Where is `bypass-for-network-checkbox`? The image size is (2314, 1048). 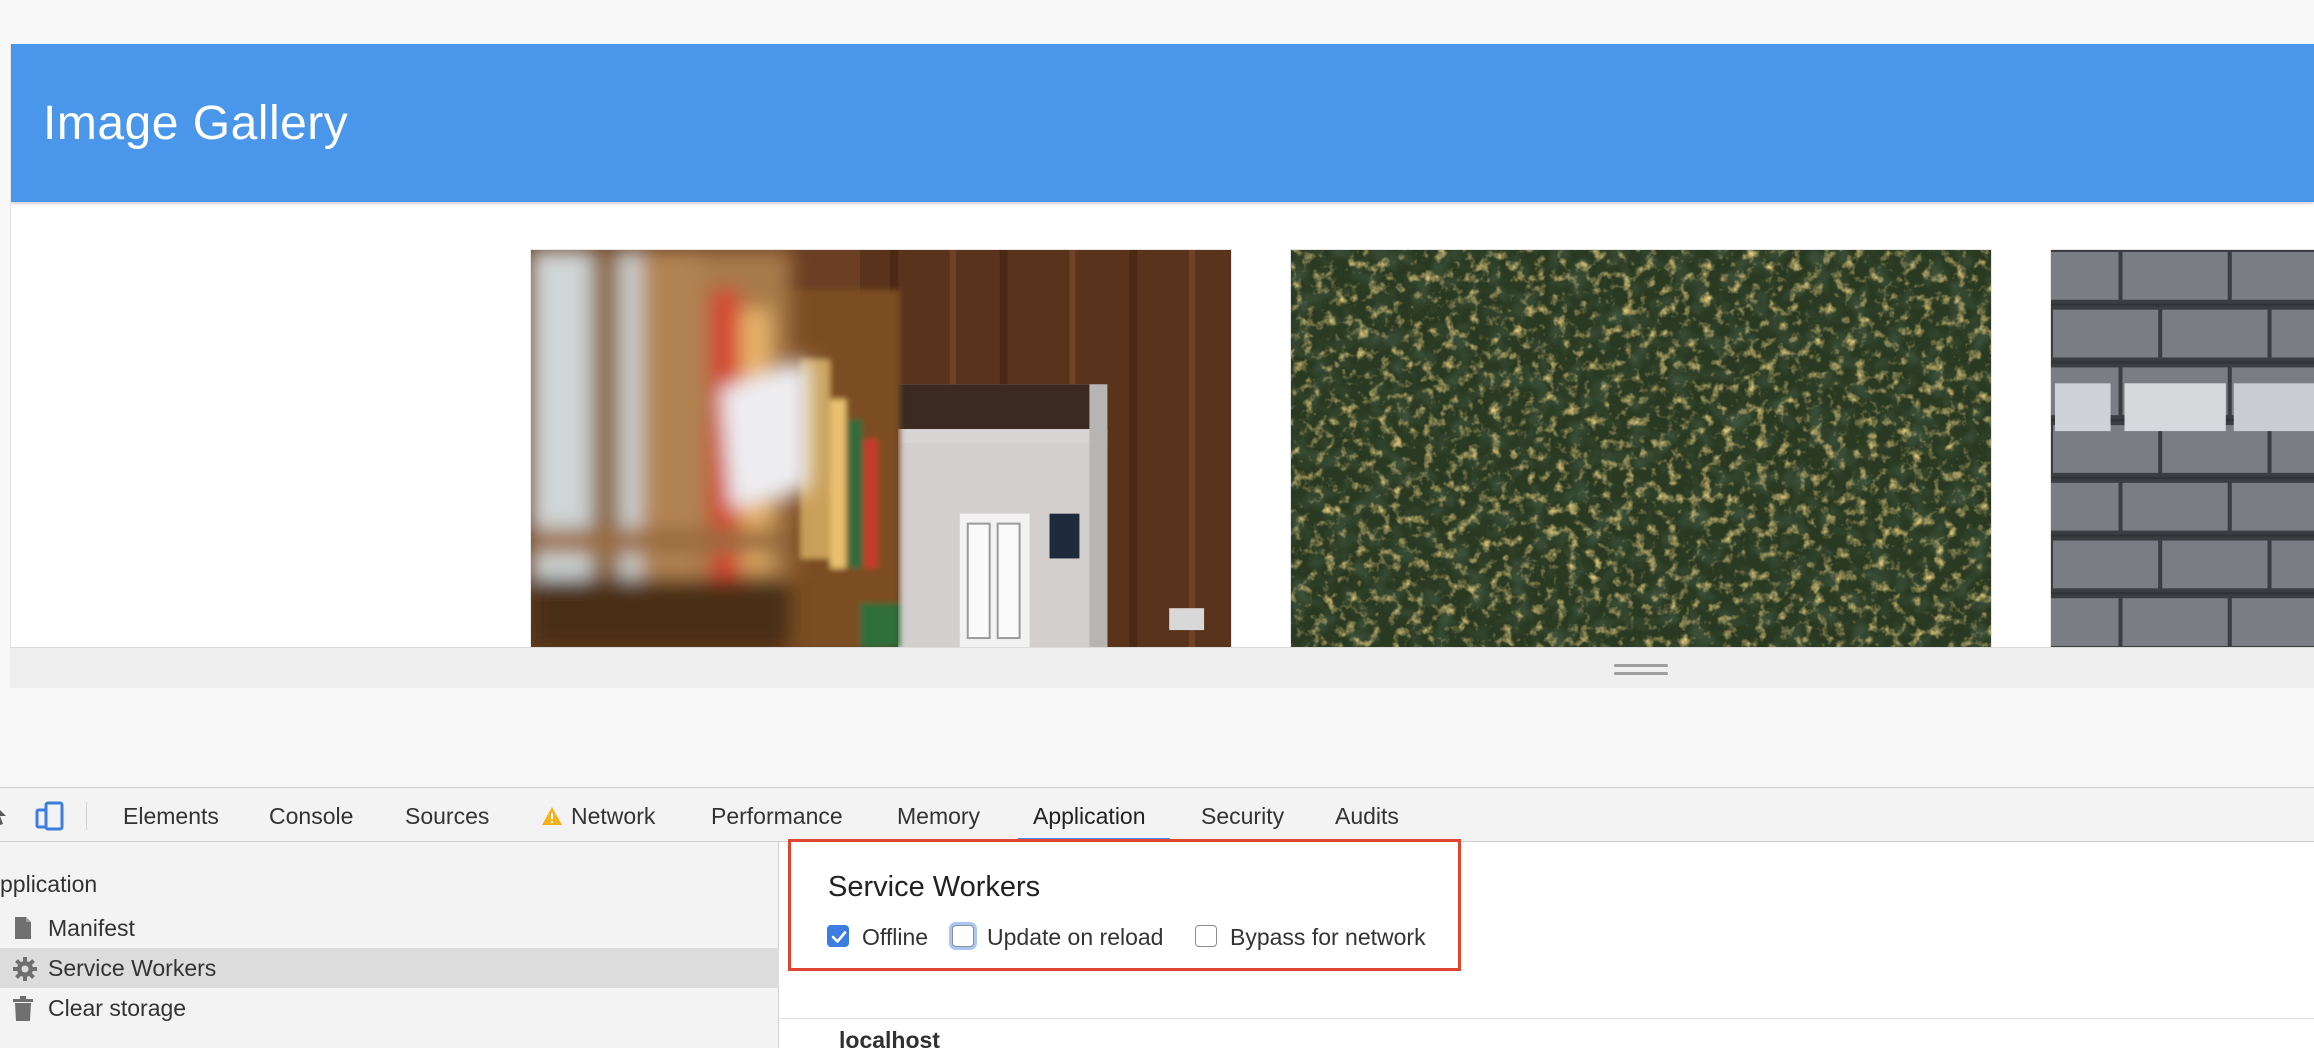
bypass-for-network-checkbox is located at coordinates (1206, 936).